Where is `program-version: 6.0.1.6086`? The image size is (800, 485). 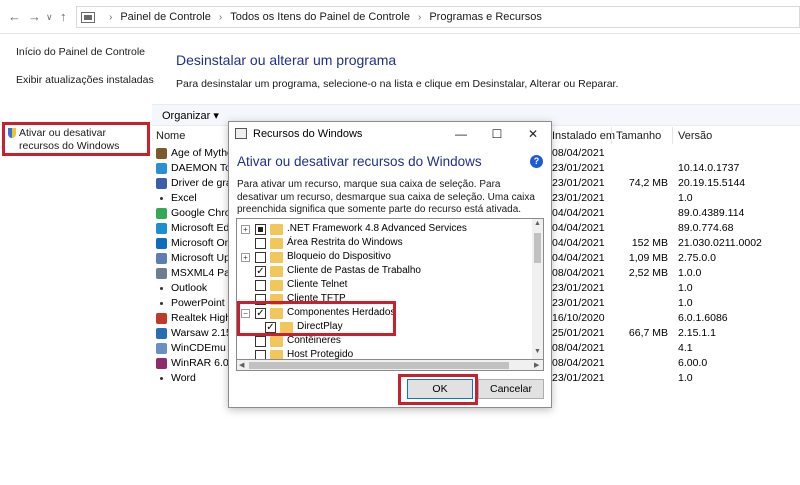 program-version: 6.0.1.6086 is located at coordinates (703, 318).